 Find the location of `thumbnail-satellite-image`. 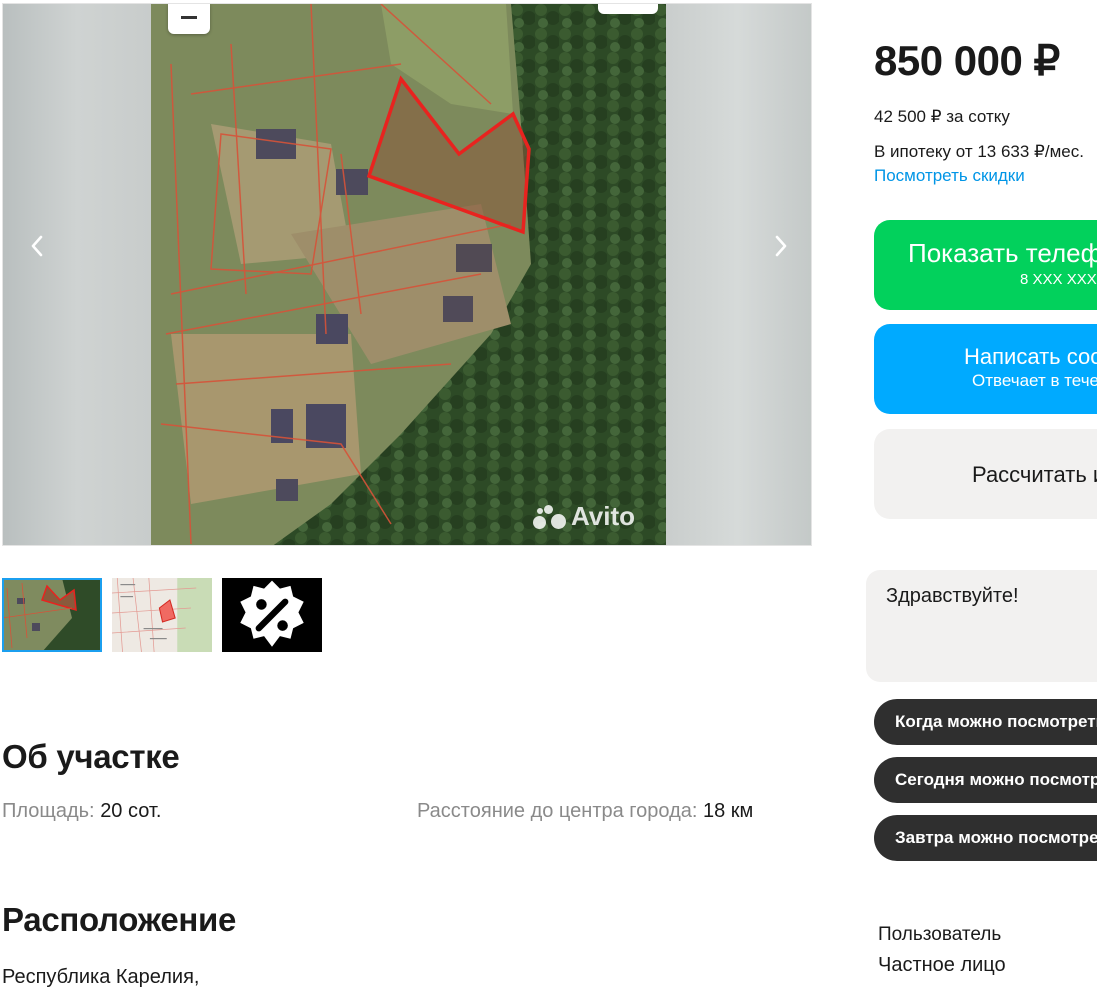

thumbnail-satellite-image is located at coordinates (52, 615).